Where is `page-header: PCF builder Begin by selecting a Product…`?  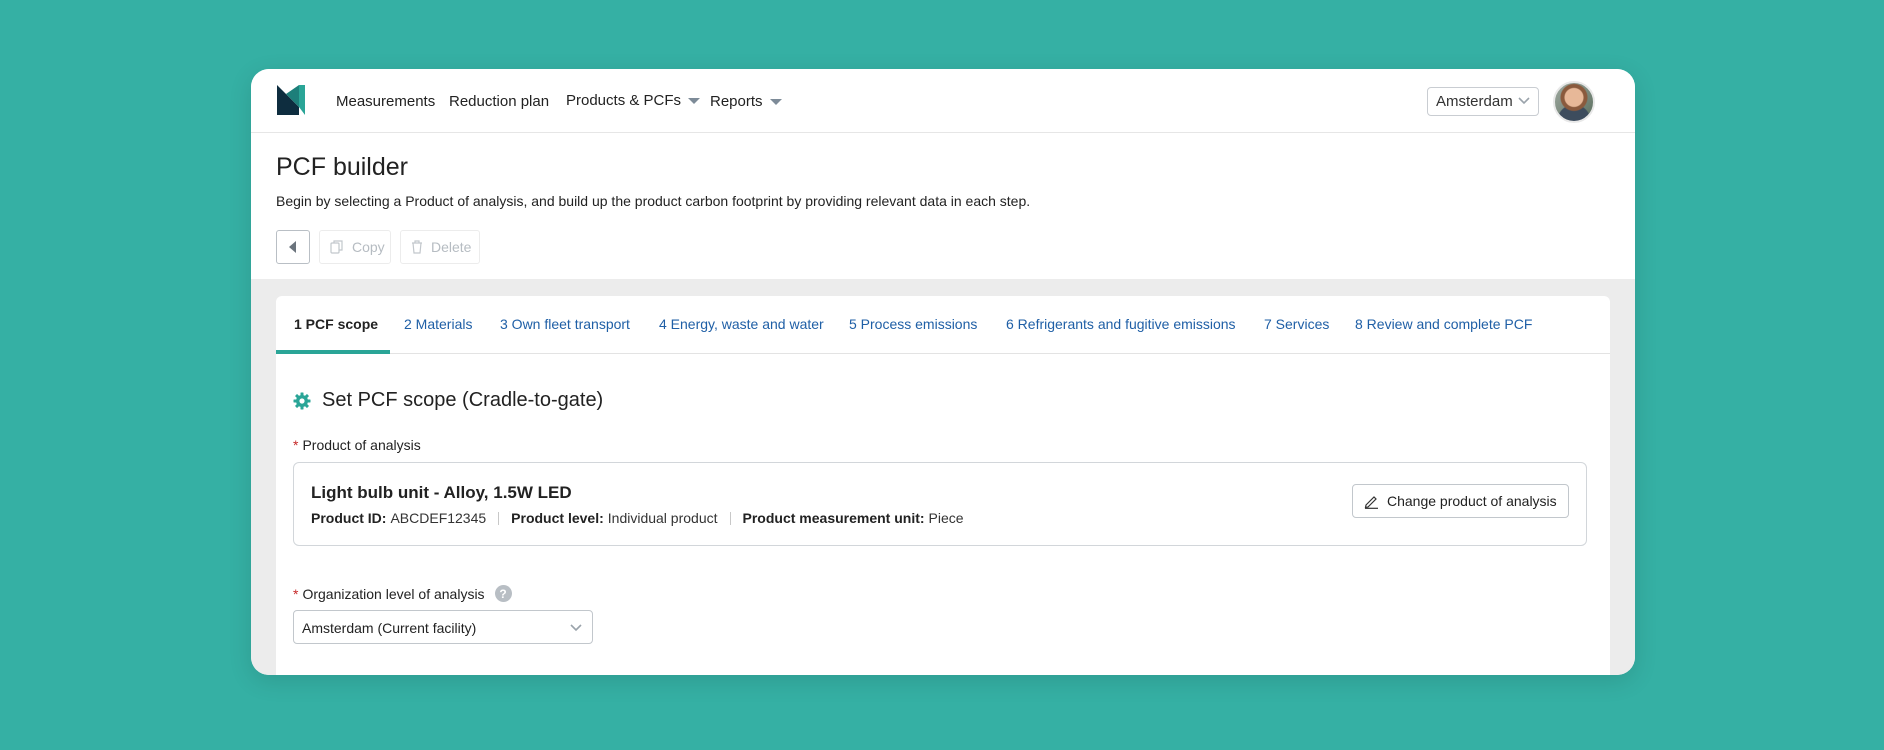
page-header: PCF builder Begin by selecting a Product… is located at coordinates (943, 206).